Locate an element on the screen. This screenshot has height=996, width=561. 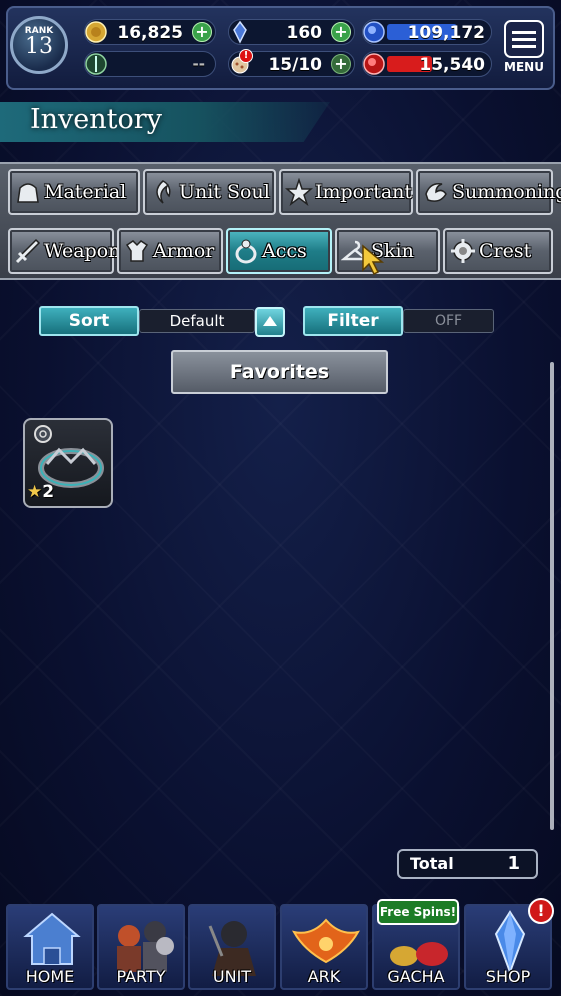
tab-summoning: Summoning is located at coordinates (488, 192).